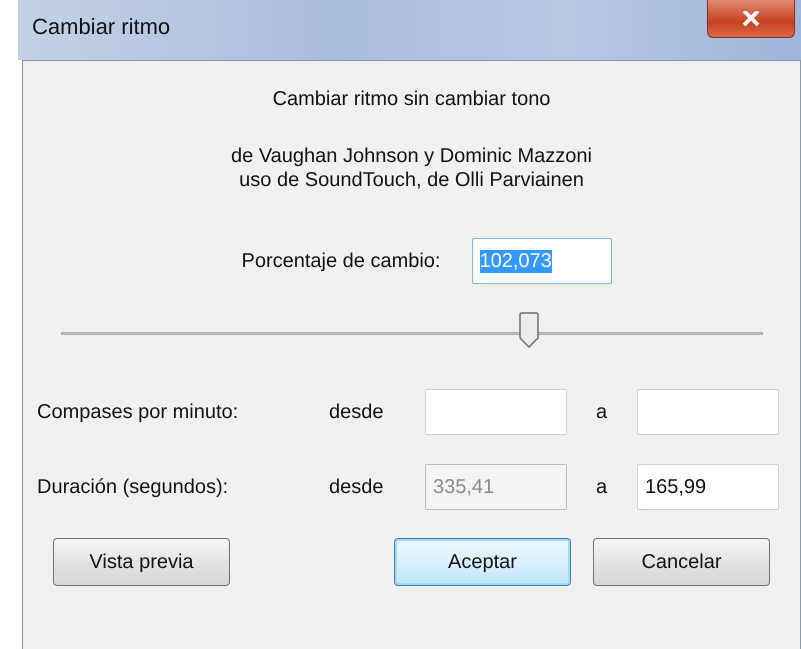  Describe the element at coordinates (411, 180) in the screenshot. I see `credits-text: uso de SoundTouch, de Olli Parviainen` at that location.